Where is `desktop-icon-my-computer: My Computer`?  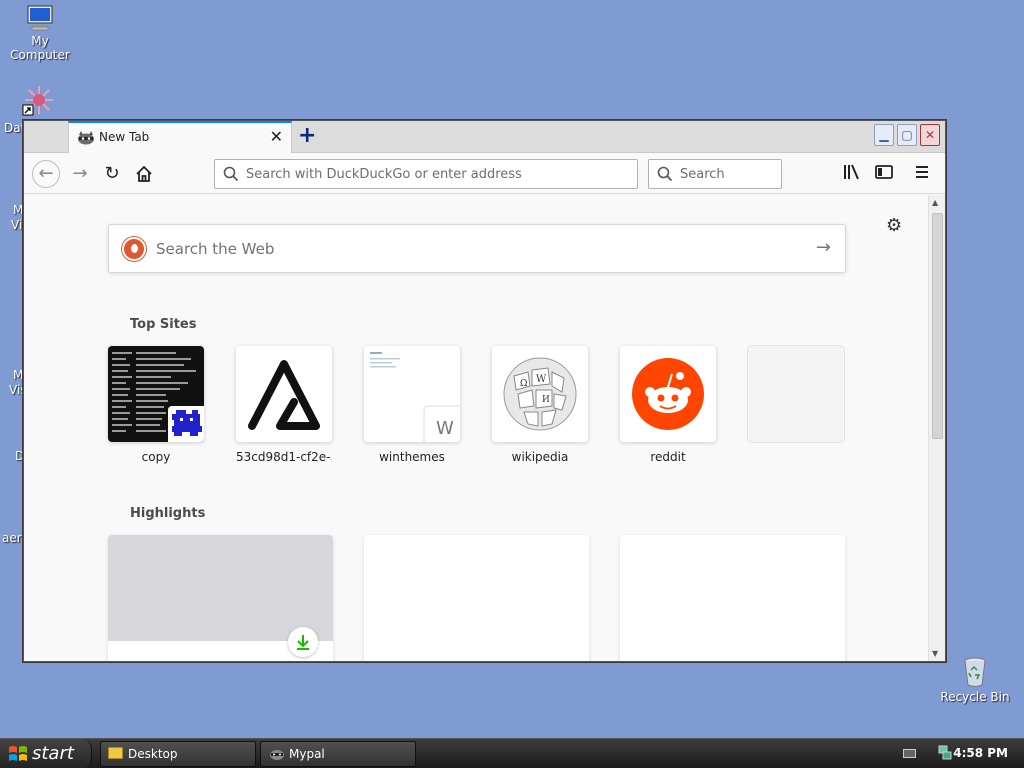 desktop-icon-my-computer: My Computer is located at coordinates (40, 33).